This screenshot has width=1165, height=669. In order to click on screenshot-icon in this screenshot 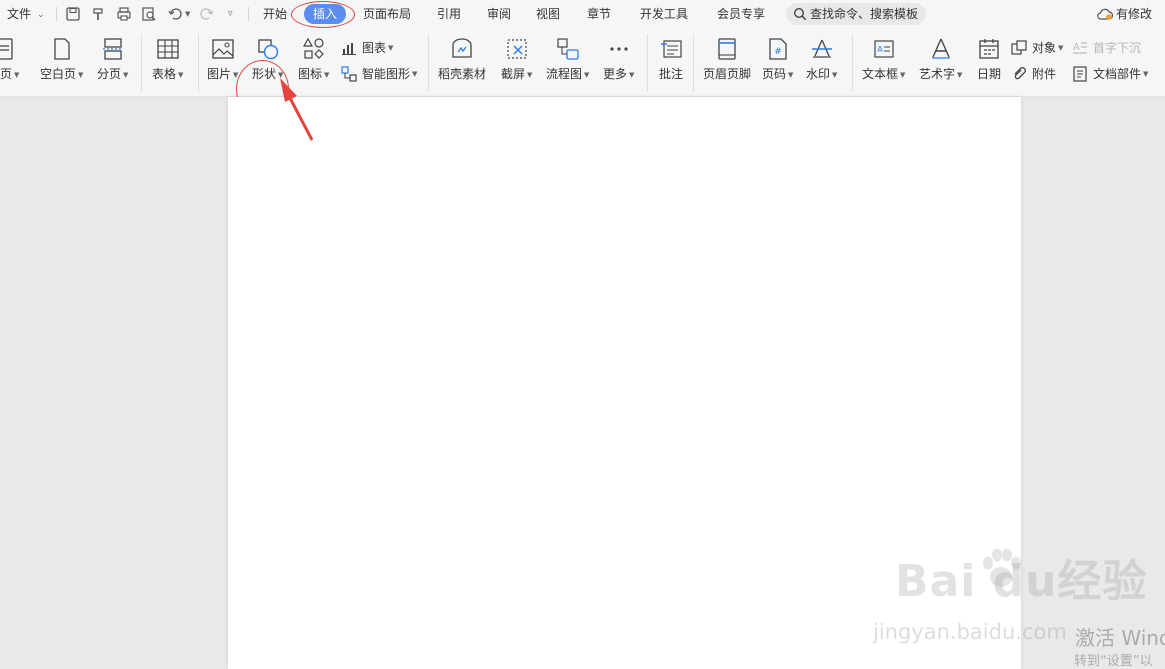, I will do `click(517, 49)`.